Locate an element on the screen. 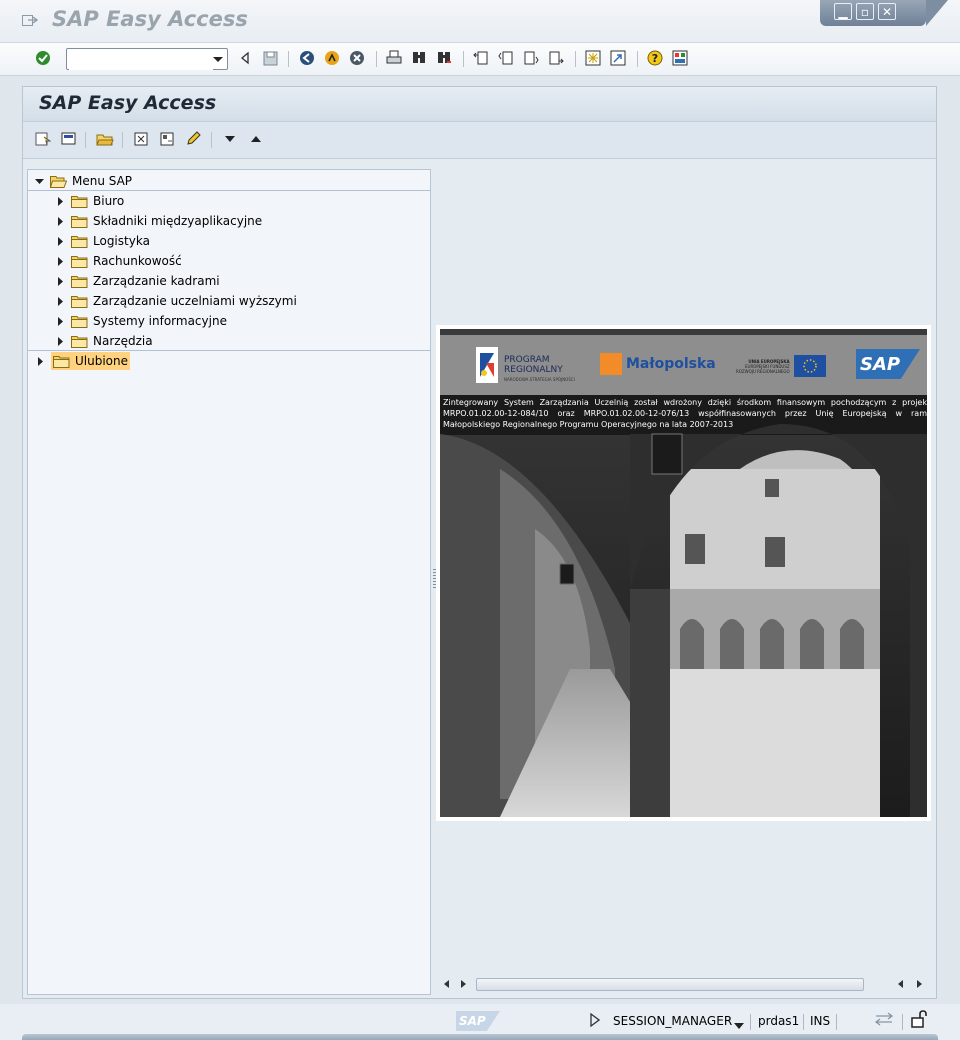  tree-node-label: Zarządzanie uczelniami wyższymi is located at coordinates (195, 301).